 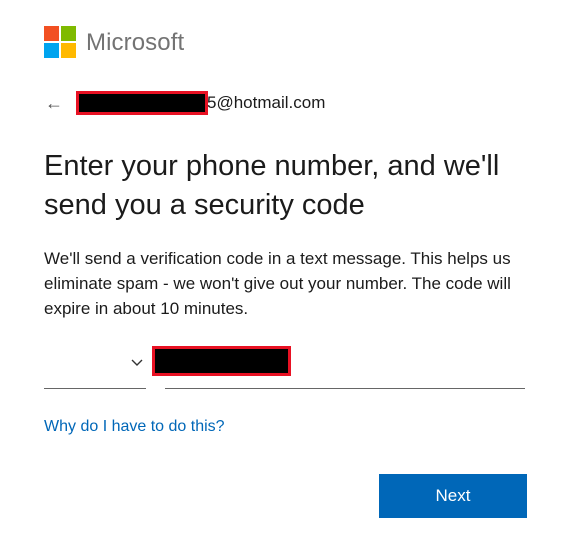 What do you see at coordinates (68, 50) in the screenshot?
I see `logo-square-yellow` at bounding box center [68, 50].